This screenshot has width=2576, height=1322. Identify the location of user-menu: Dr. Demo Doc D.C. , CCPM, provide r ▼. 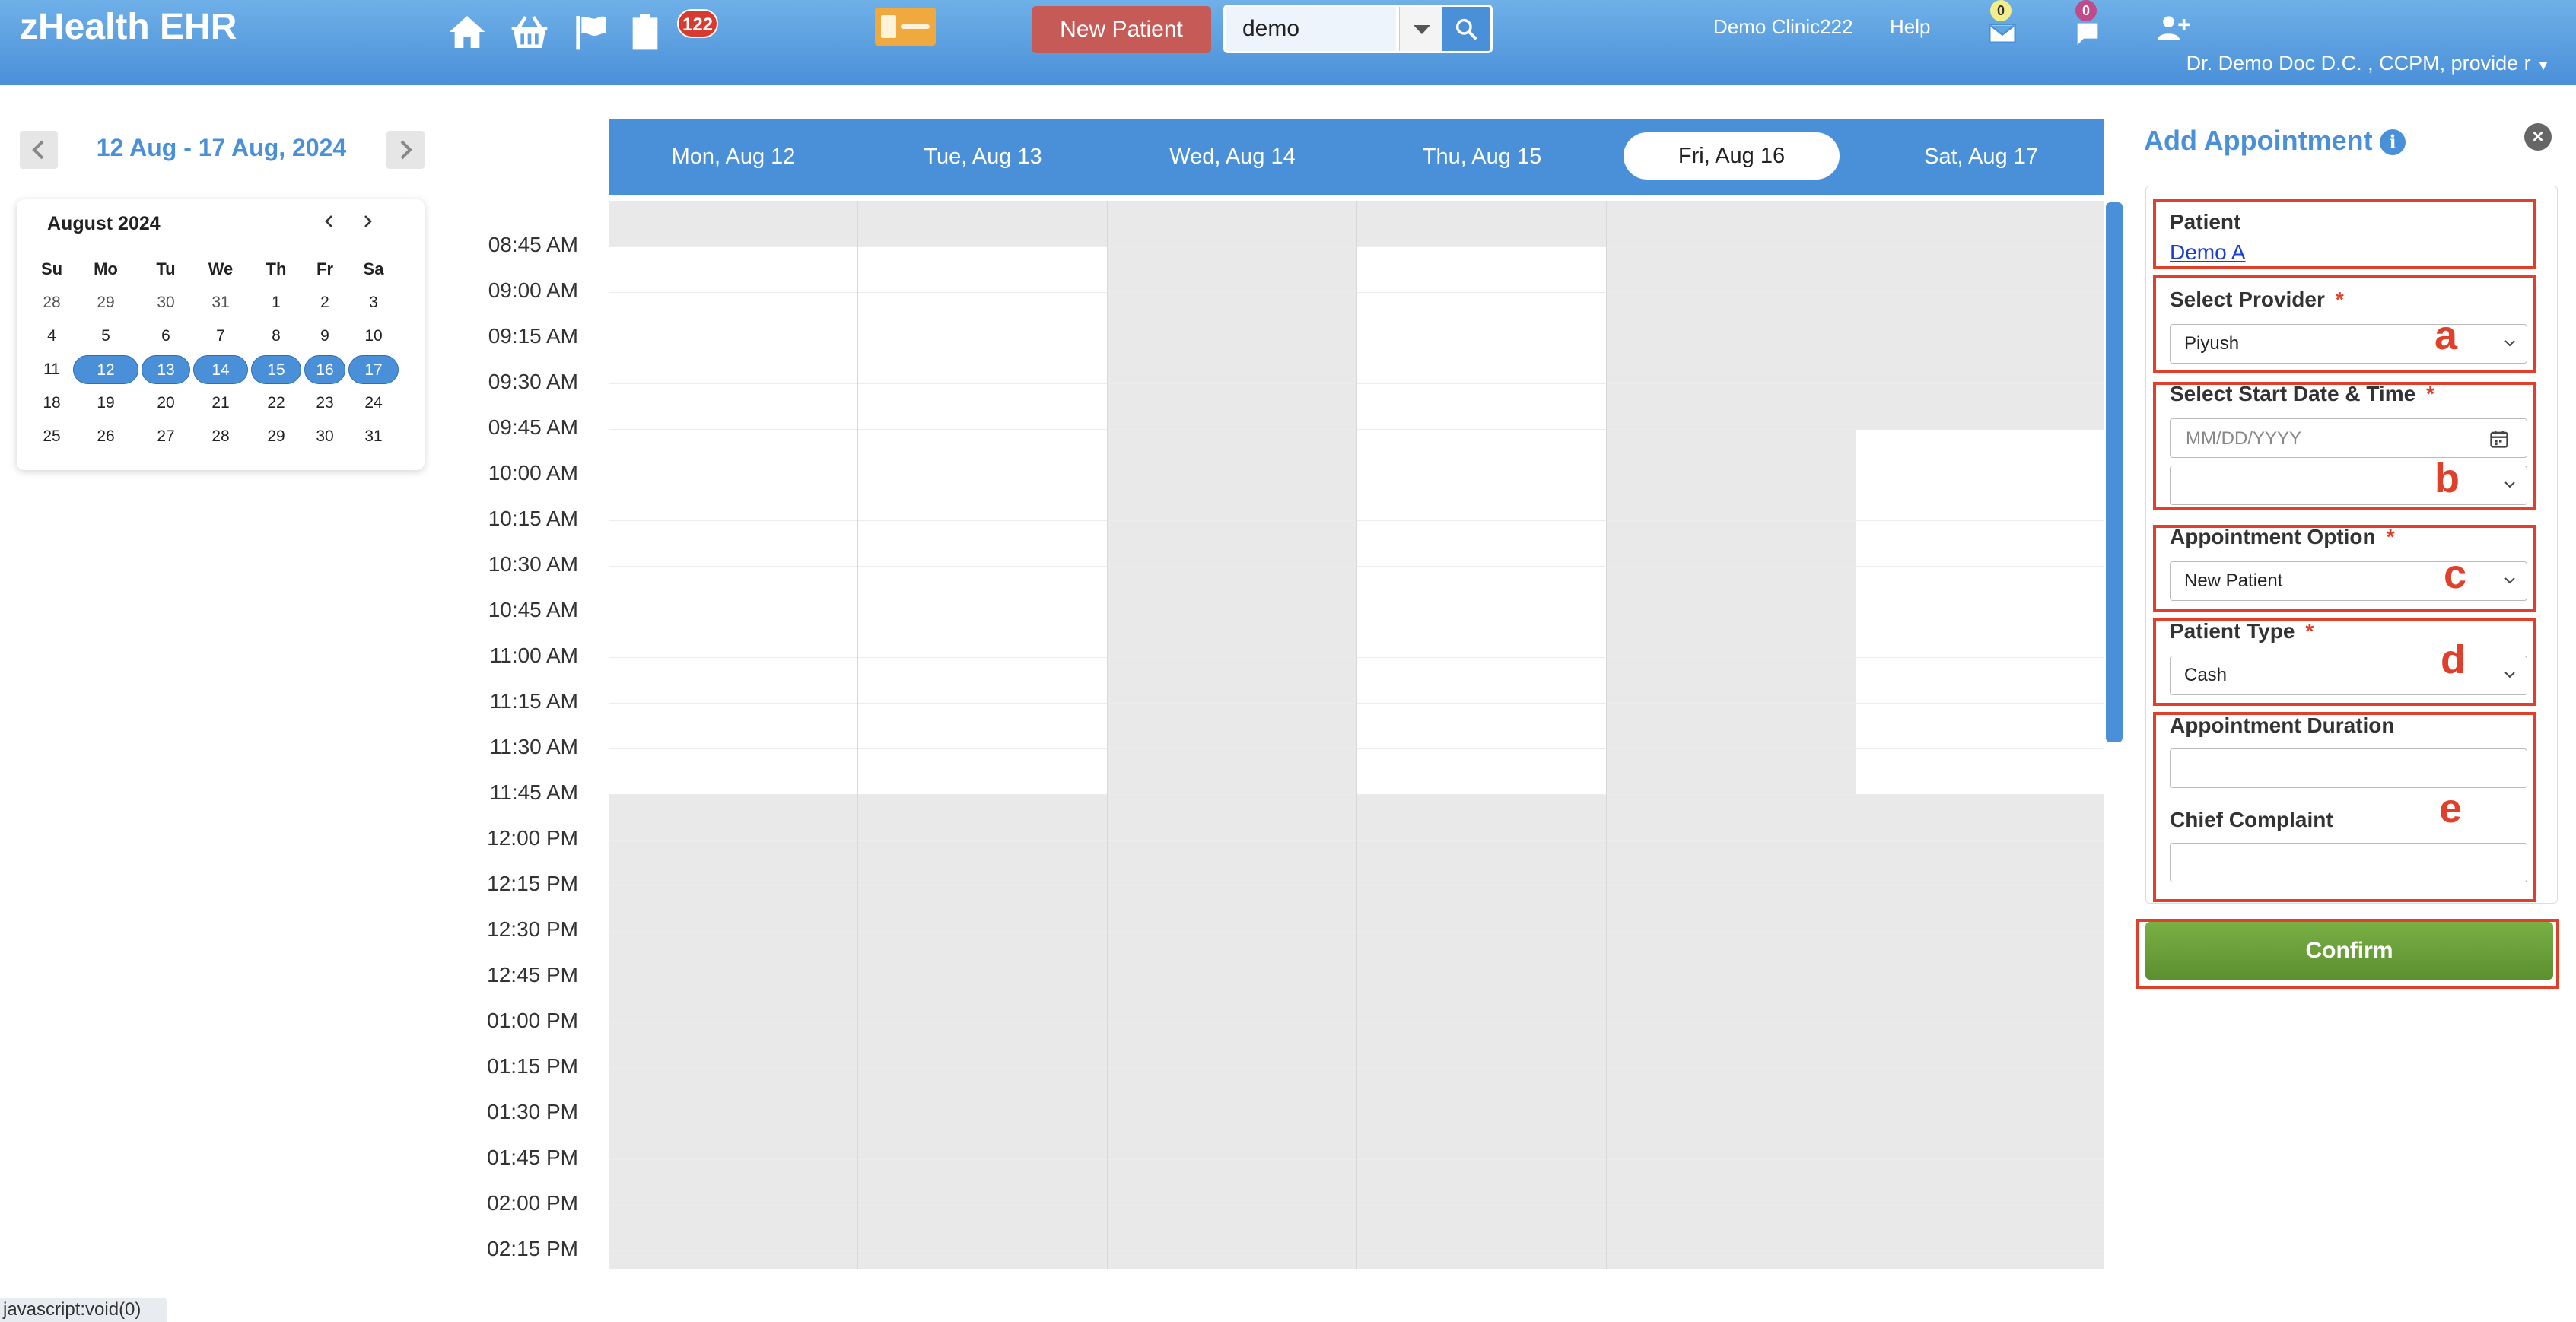
(2368, 63).